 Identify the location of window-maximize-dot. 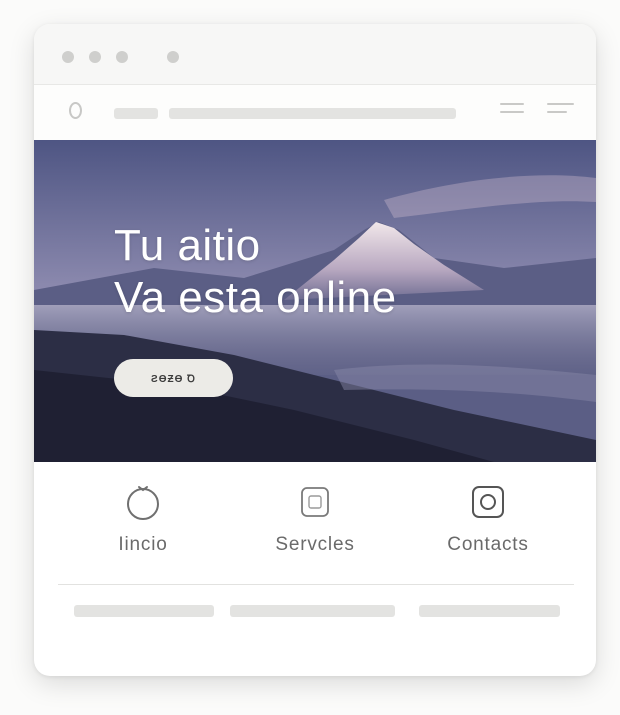
(122, 57).